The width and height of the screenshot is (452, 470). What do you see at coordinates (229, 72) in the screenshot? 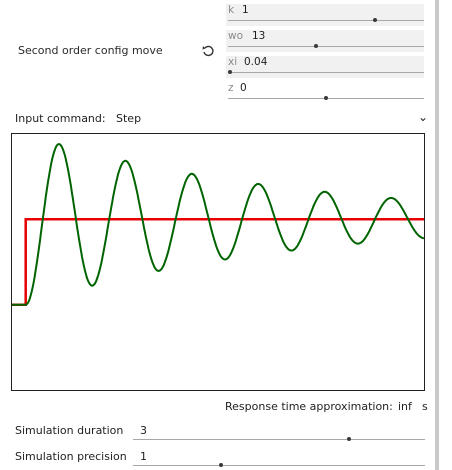
I see `param-xi-slider-thumb` at bounding box center [229, 72].